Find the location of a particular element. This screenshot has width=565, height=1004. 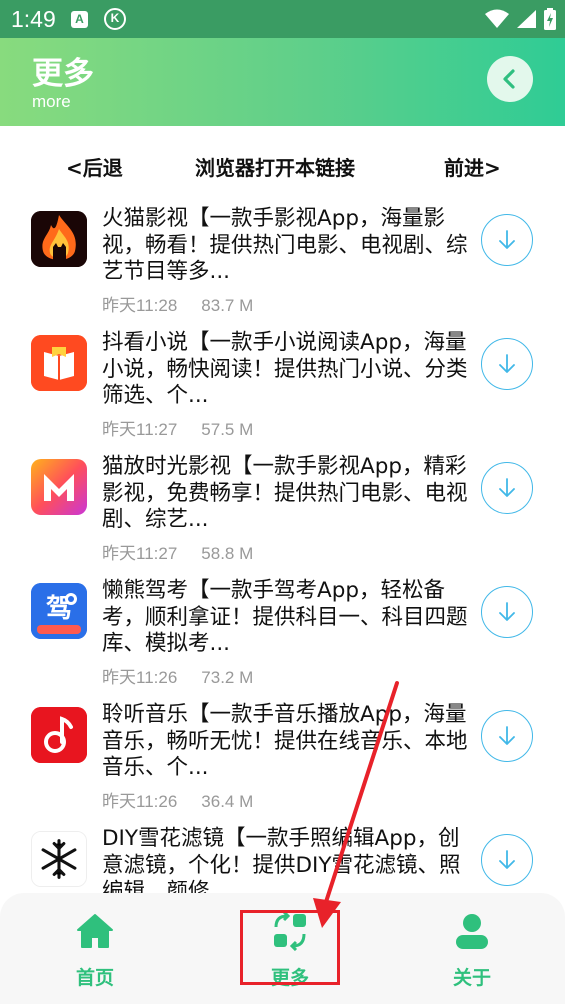

app-meta: 昨天11:28 83.7 M is located at coordinates (177, 303).